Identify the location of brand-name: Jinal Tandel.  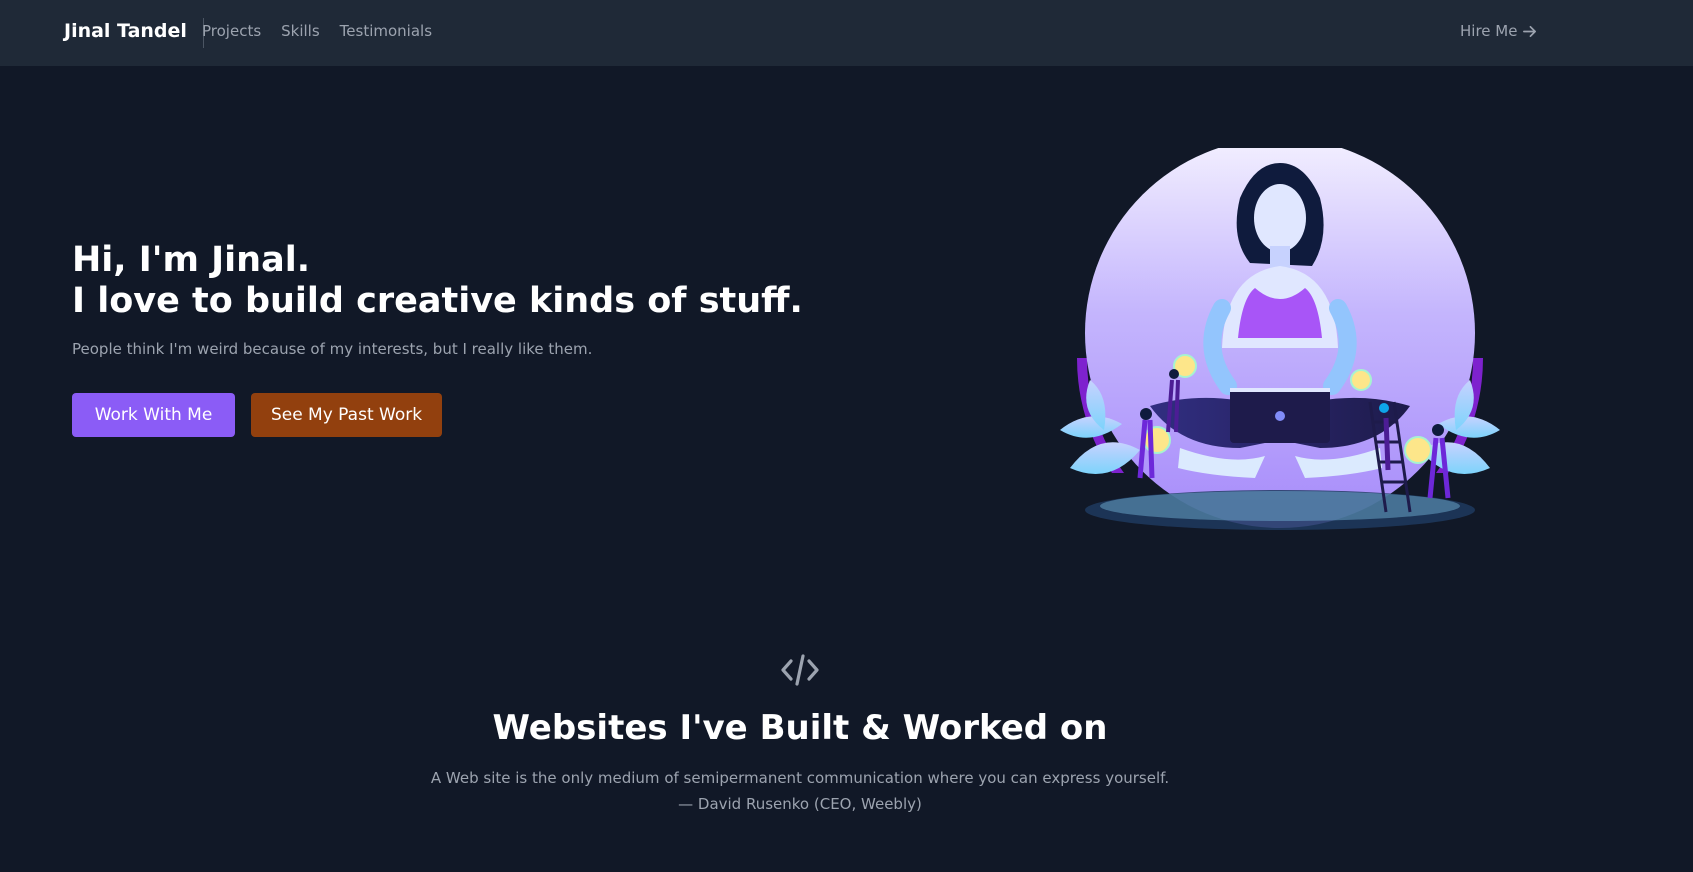
(134, 33).